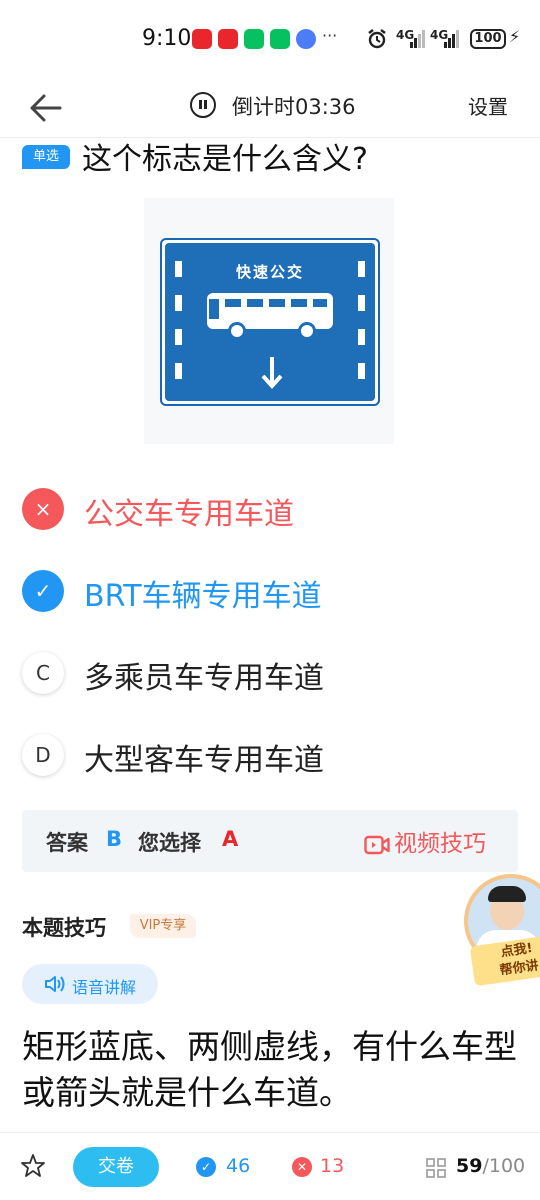 The width and height of the screenshot is (540, 1200). What do you see at coordinates (46, 157) in the screenshot?
I see `question-type-badge: 单选` at bounding box center [46, 157].